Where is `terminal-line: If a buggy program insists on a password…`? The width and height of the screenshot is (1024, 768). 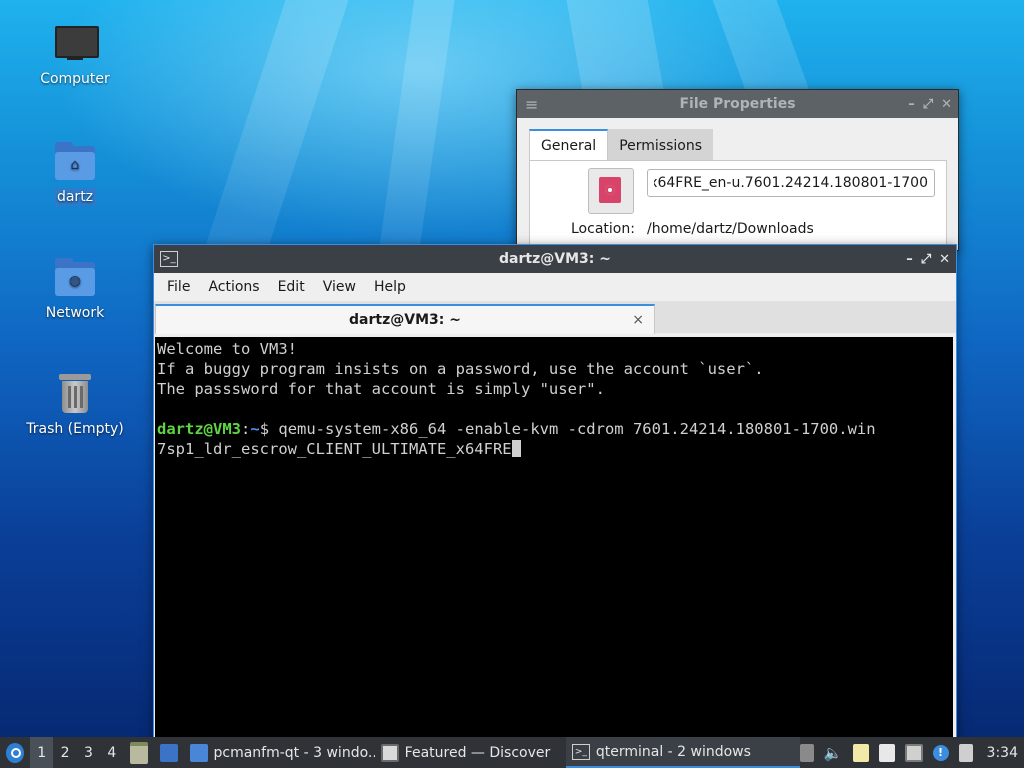 terminal-line: If a buggy program insists on a password… is located at coordinates (460, 369).